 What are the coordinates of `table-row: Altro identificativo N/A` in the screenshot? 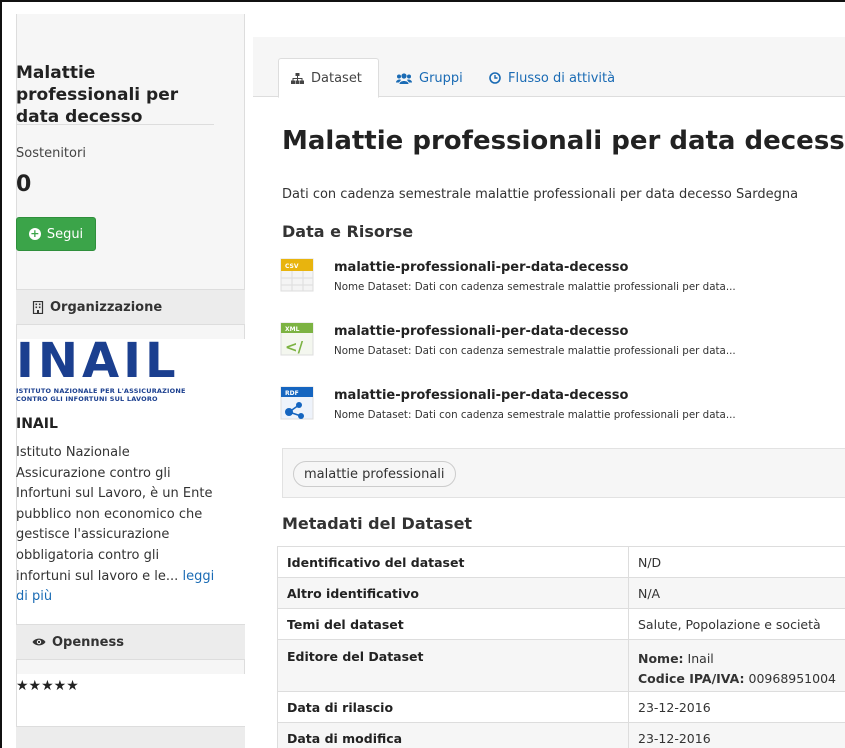 It's located at (561, 593).